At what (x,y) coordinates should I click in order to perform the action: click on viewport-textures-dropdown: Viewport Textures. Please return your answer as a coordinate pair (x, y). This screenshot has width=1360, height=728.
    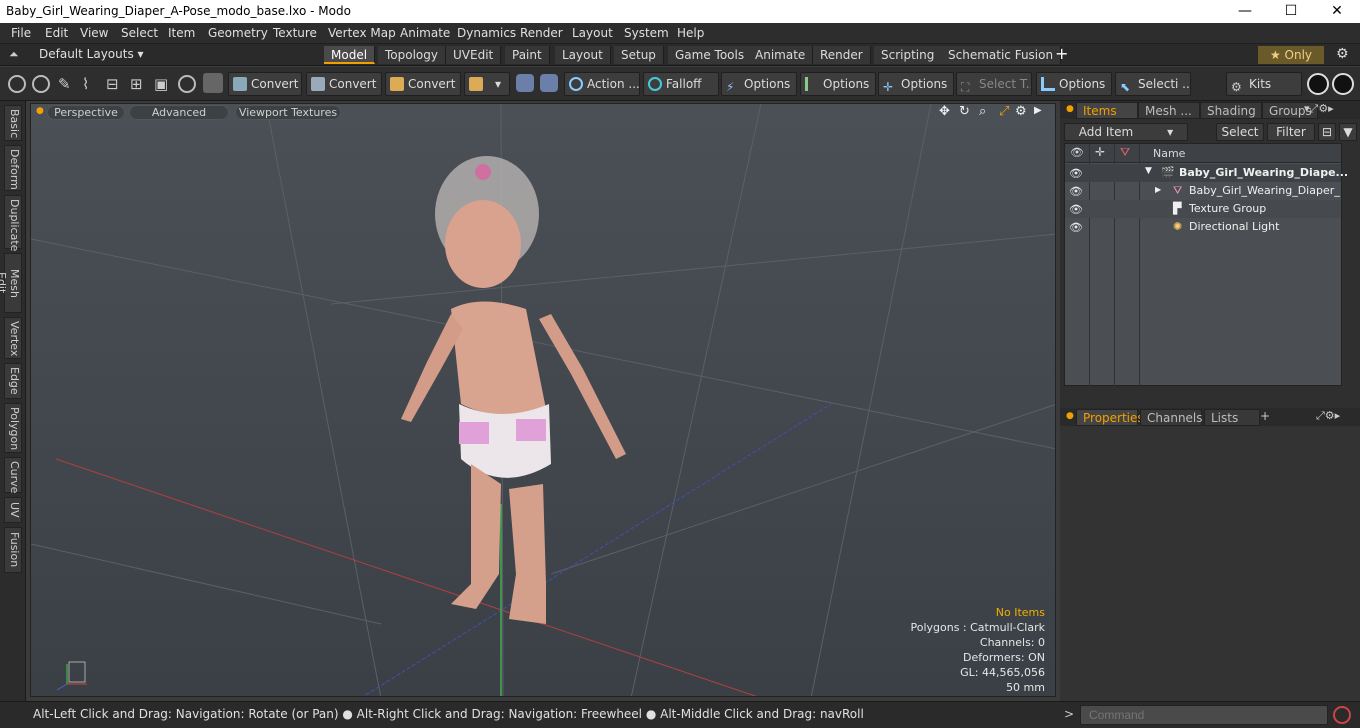
    Looking at the image, I should click on (288, 112).